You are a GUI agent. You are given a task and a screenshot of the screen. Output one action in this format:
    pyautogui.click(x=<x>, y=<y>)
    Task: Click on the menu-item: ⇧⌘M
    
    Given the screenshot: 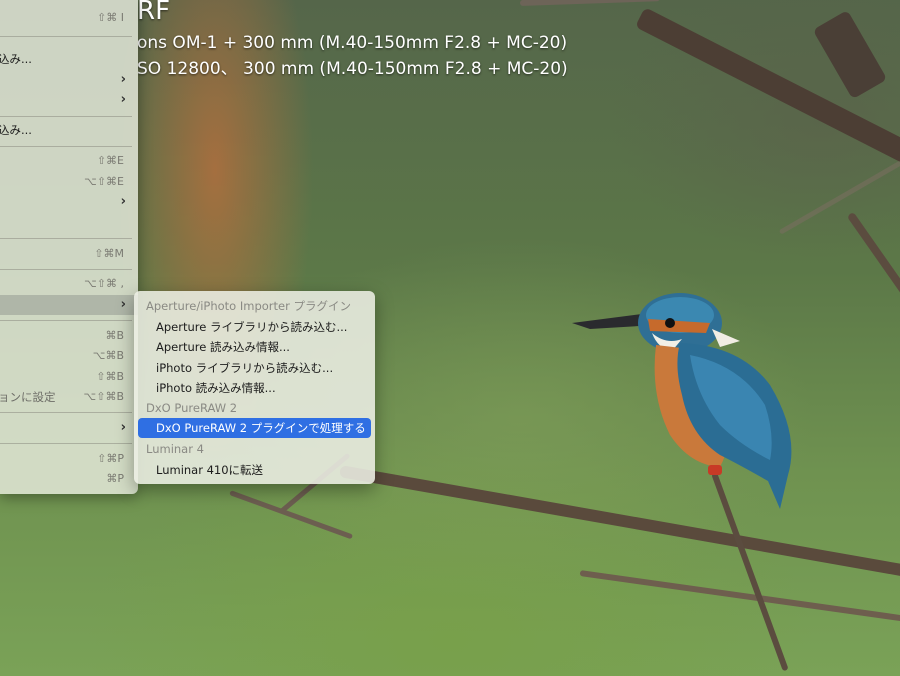 What is the action you would take?
    pyautogui.click(x=69, y=254)
    